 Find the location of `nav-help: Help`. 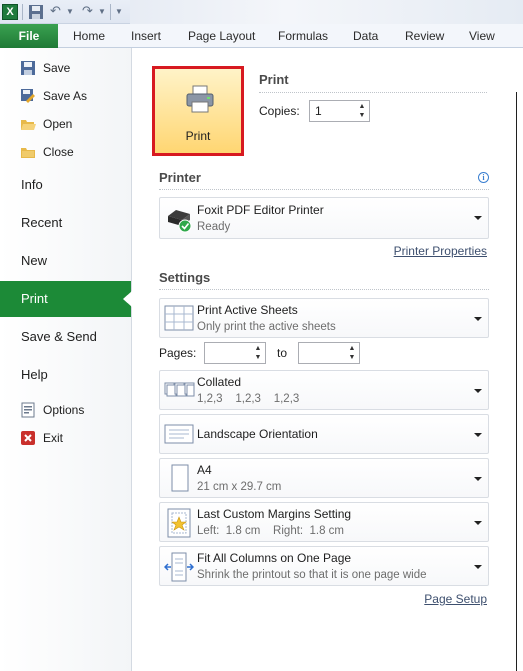

nav-help: Help is located at coordinates (65, 375).